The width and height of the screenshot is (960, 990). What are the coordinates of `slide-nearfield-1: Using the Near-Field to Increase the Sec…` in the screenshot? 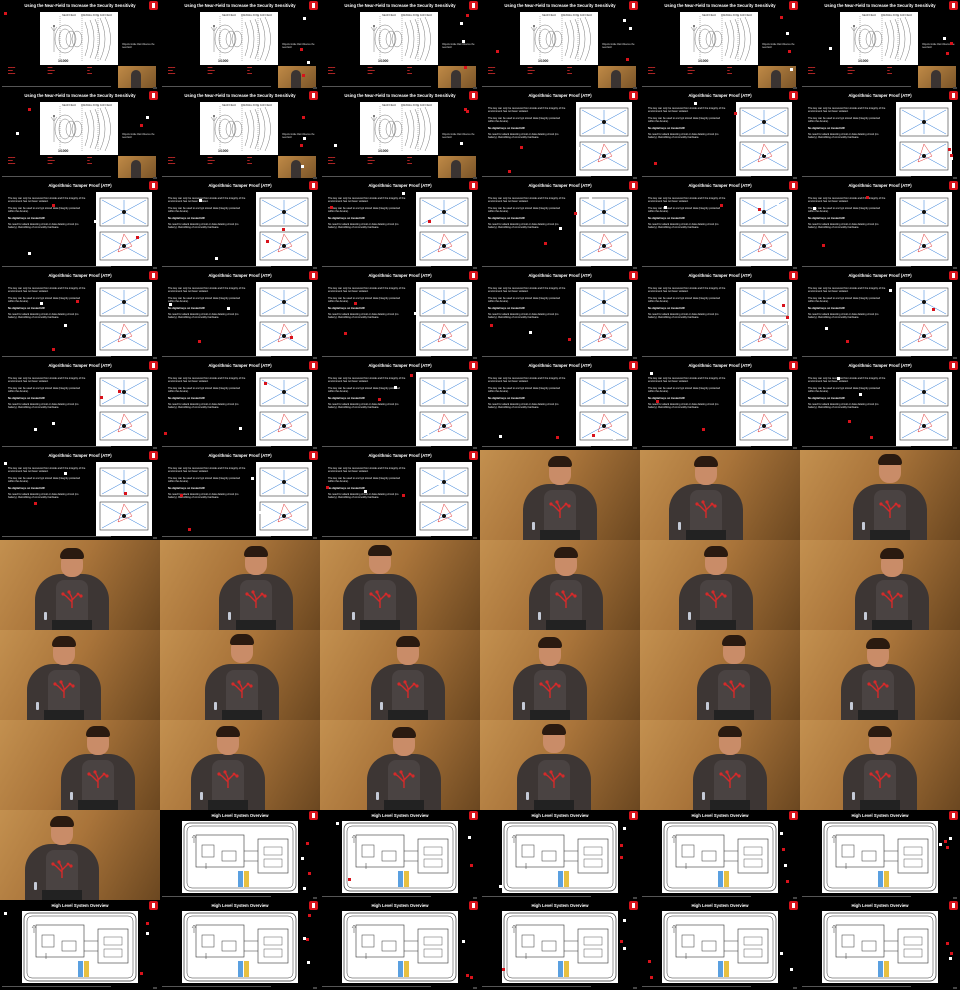 It's located at (80, 45).